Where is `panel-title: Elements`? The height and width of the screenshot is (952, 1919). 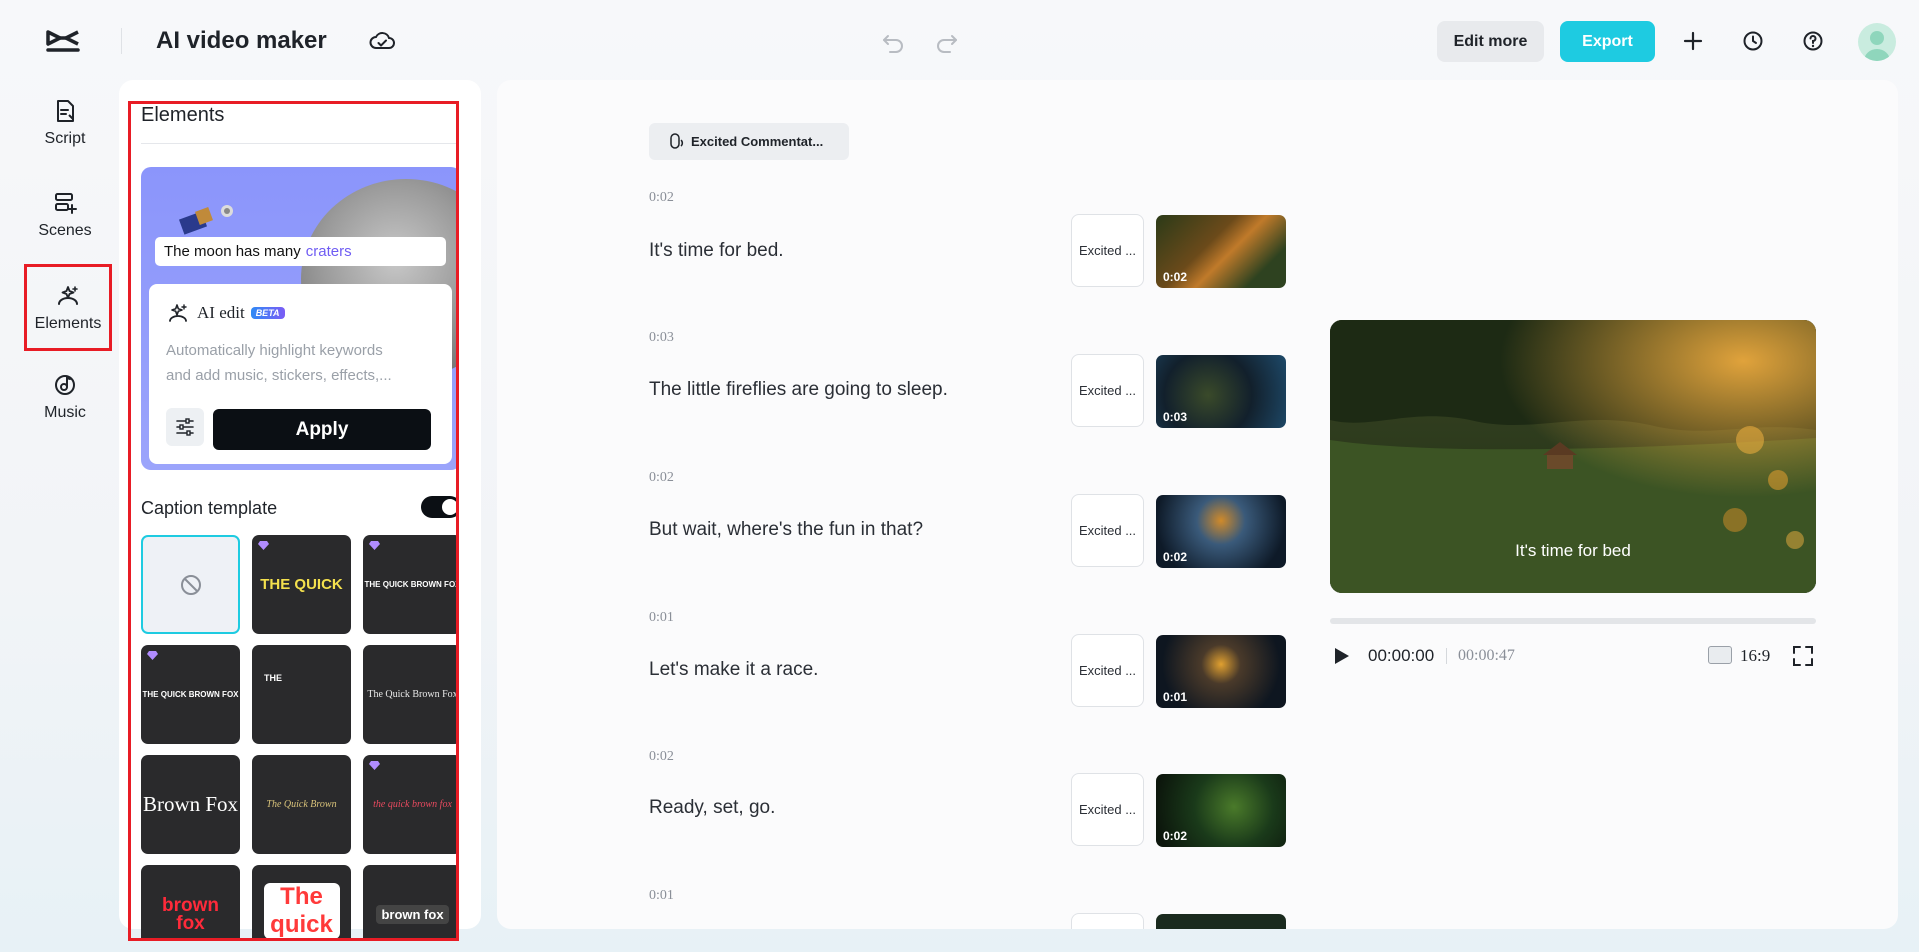
panel-title: Elements is located at coordinates (183, 115).